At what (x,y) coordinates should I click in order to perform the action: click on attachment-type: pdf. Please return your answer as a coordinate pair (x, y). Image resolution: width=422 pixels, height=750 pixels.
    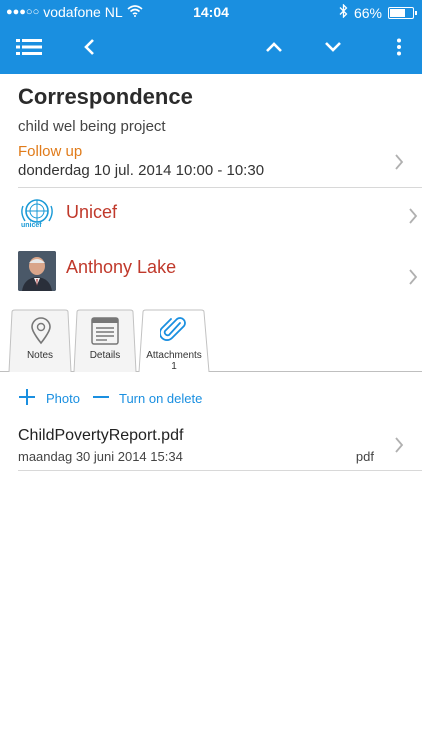
    Looking at the image, I should click on (364, 456).